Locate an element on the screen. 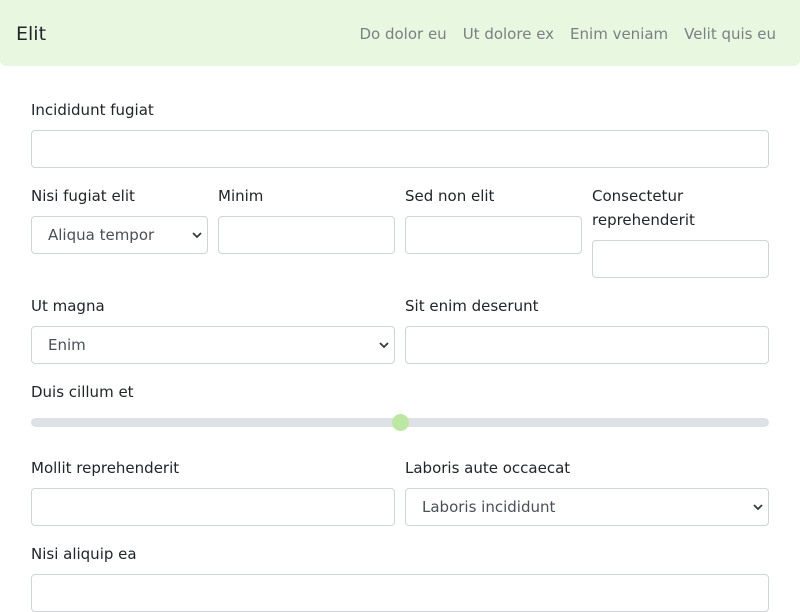 The height and width of the screenshot is (612, 800). mollit-reprehenderit-input is located at coordinates (213, 507).